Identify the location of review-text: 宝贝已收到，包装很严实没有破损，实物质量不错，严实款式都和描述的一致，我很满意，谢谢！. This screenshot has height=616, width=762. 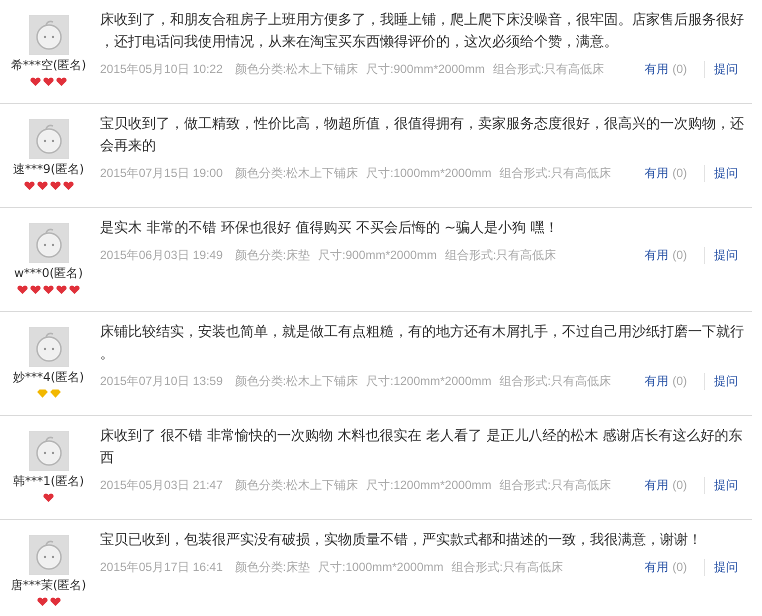
(401, 540).